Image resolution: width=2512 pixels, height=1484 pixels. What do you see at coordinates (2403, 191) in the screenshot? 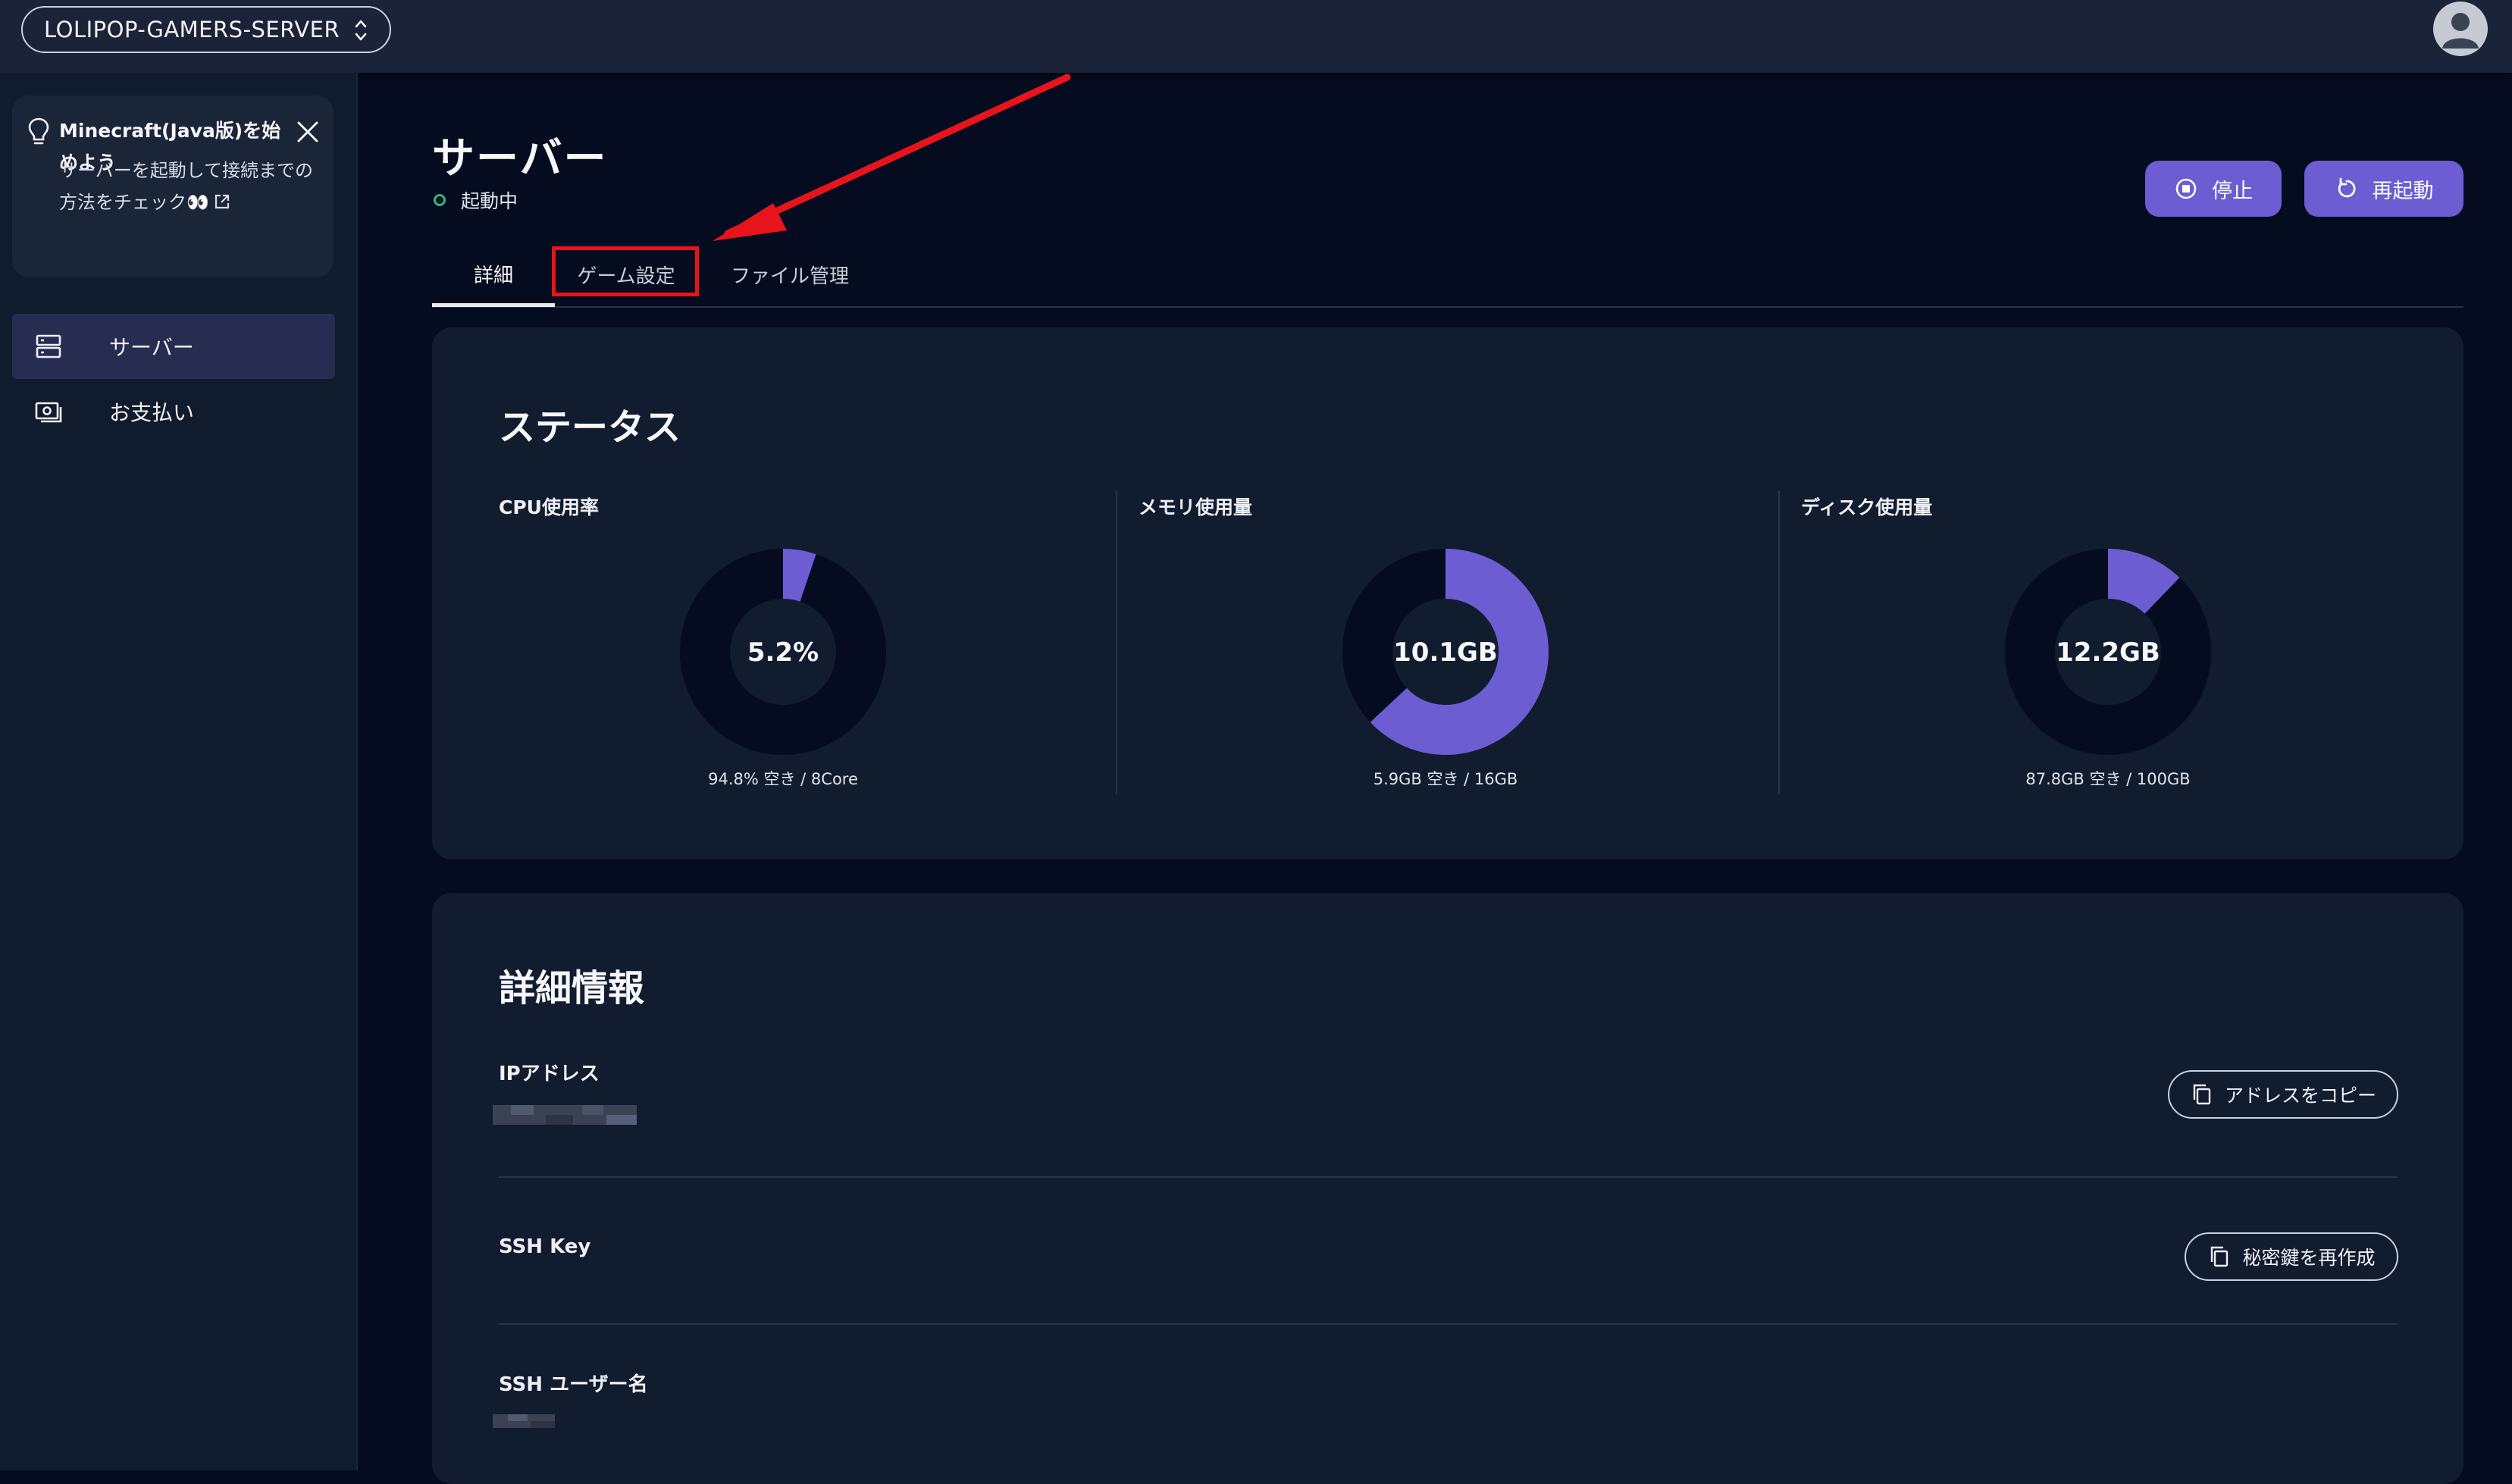
I see `restart-label: 再起動` at bounding box center [2403, 191].